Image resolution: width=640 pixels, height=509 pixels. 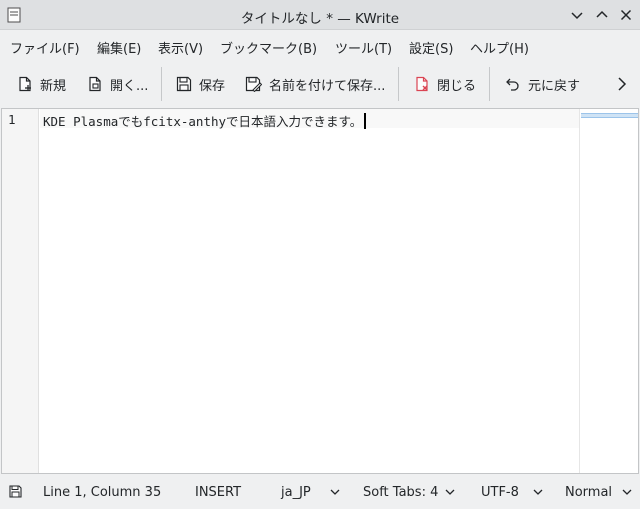 I want to click on toolbar-overflow-button, so click(x=625, y=84).